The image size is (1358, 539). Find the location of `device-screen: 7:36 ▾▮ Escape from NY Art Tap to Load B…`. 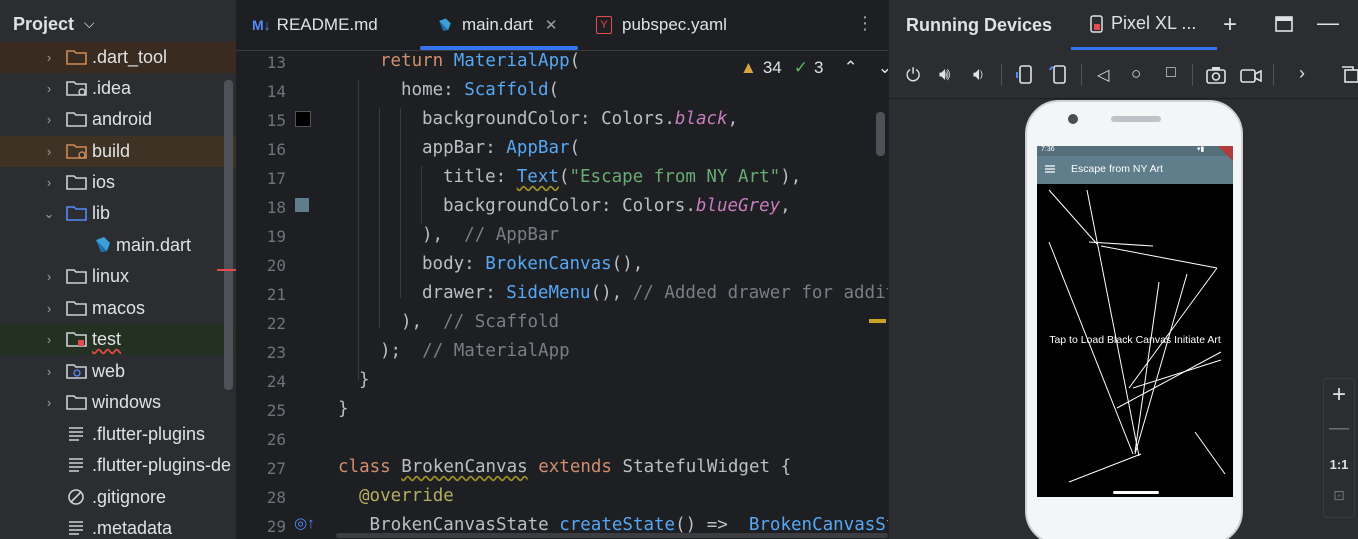

device-screen: 7:36 ▾▮ Escape from NY Art Tap to Load B… is located at coordinates (1135, 321).